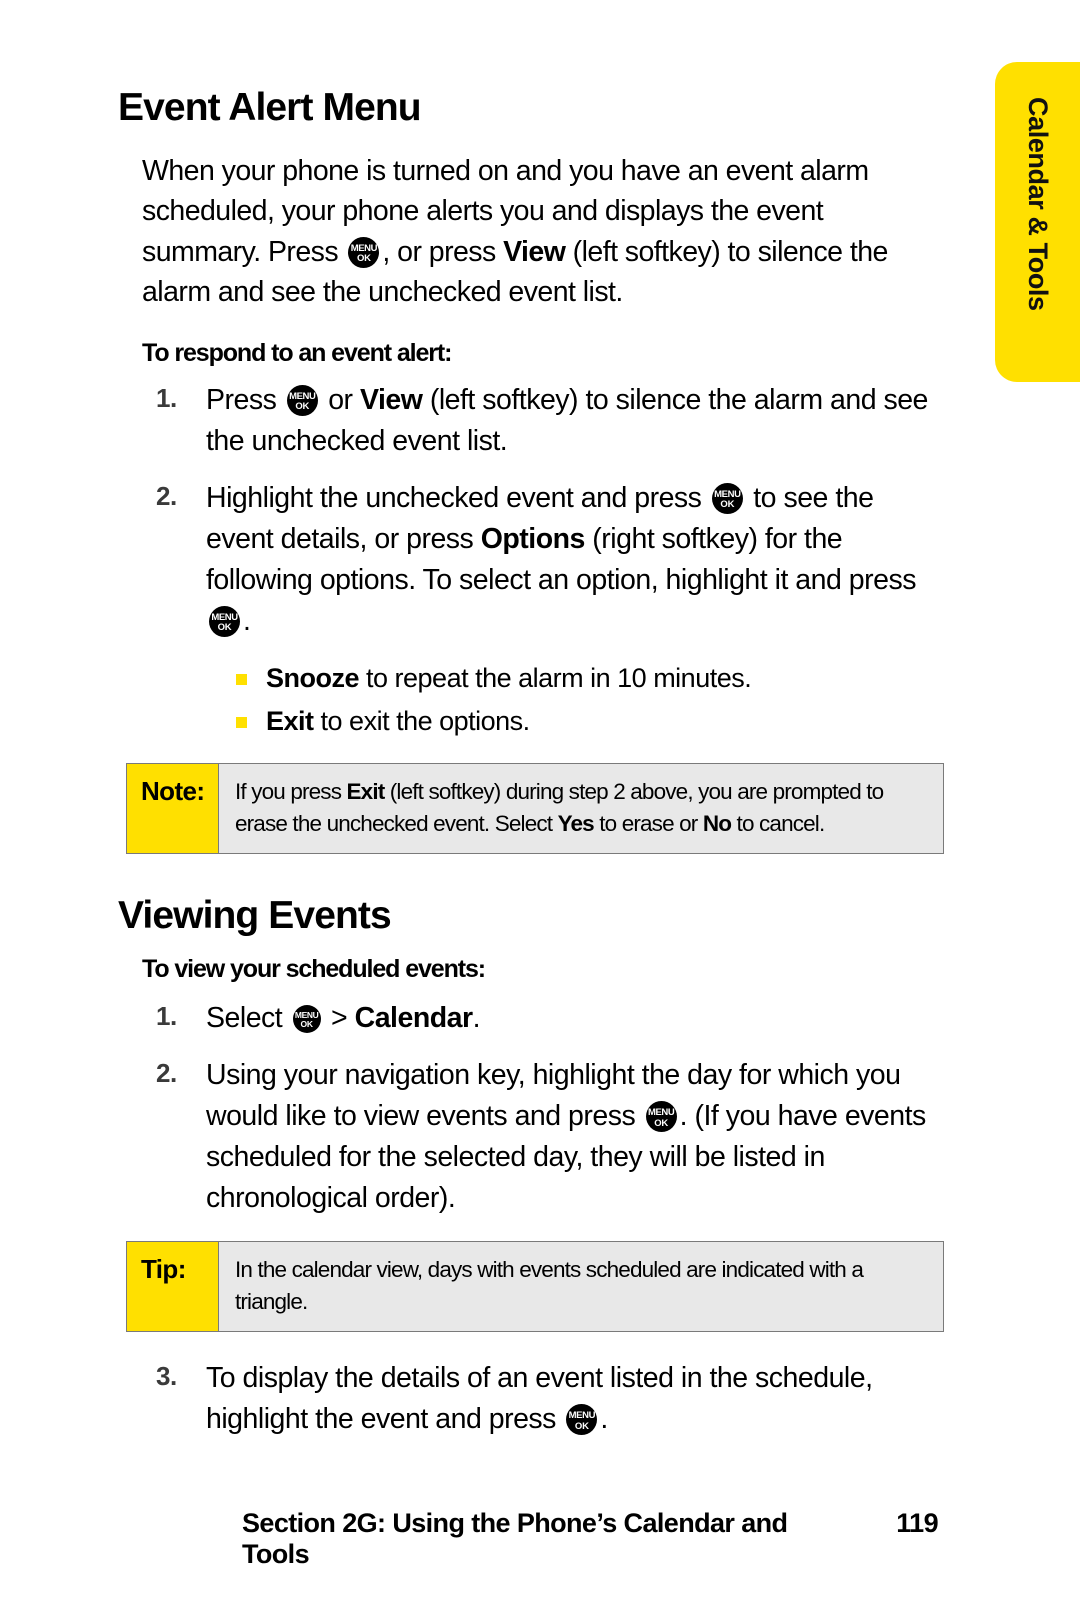  I want to click on note-bold-yes: Yes, so click(576, 823).